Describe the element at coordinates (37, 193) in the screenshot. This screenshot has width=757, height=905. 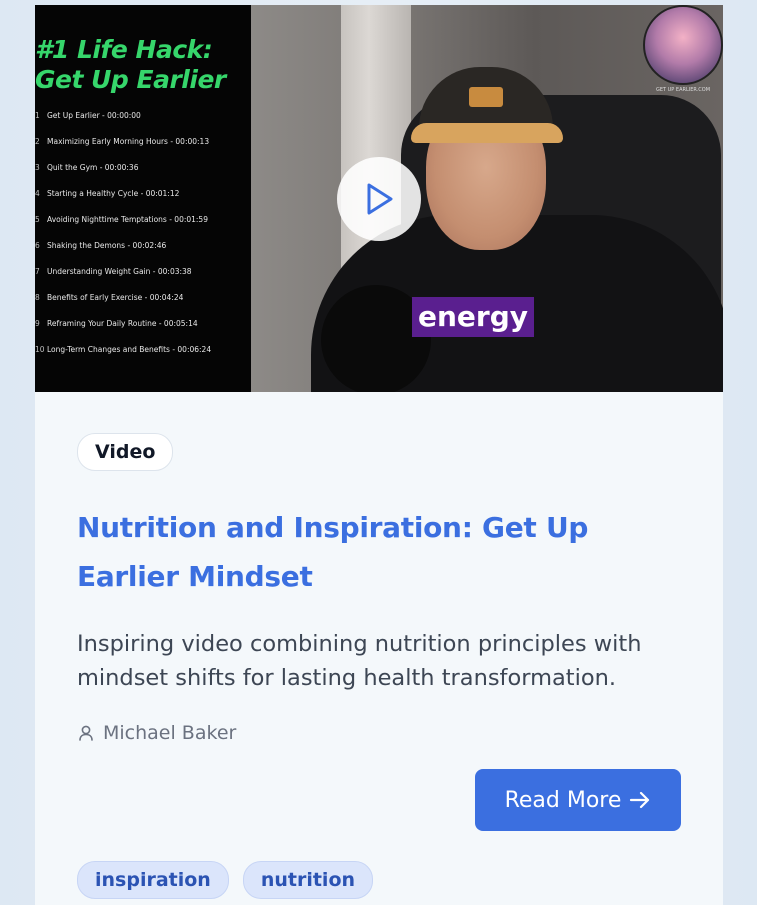
I see `chapter-number: 4` at that location.